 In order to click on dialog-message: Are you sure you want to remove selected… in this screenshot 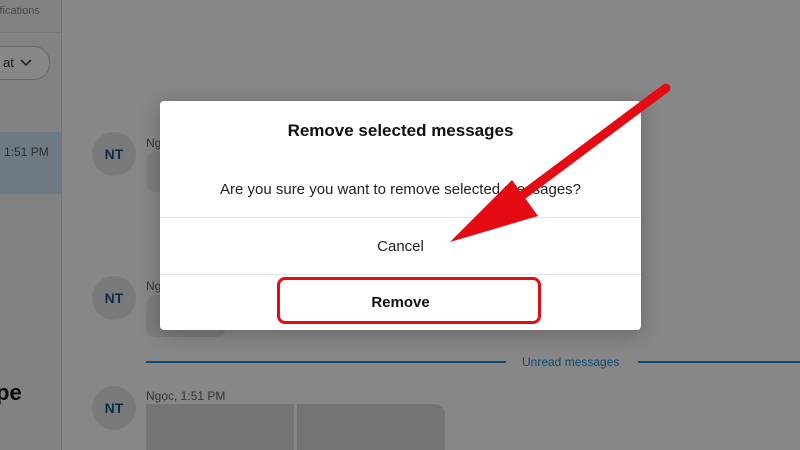, I will do `click(400, 189)`.